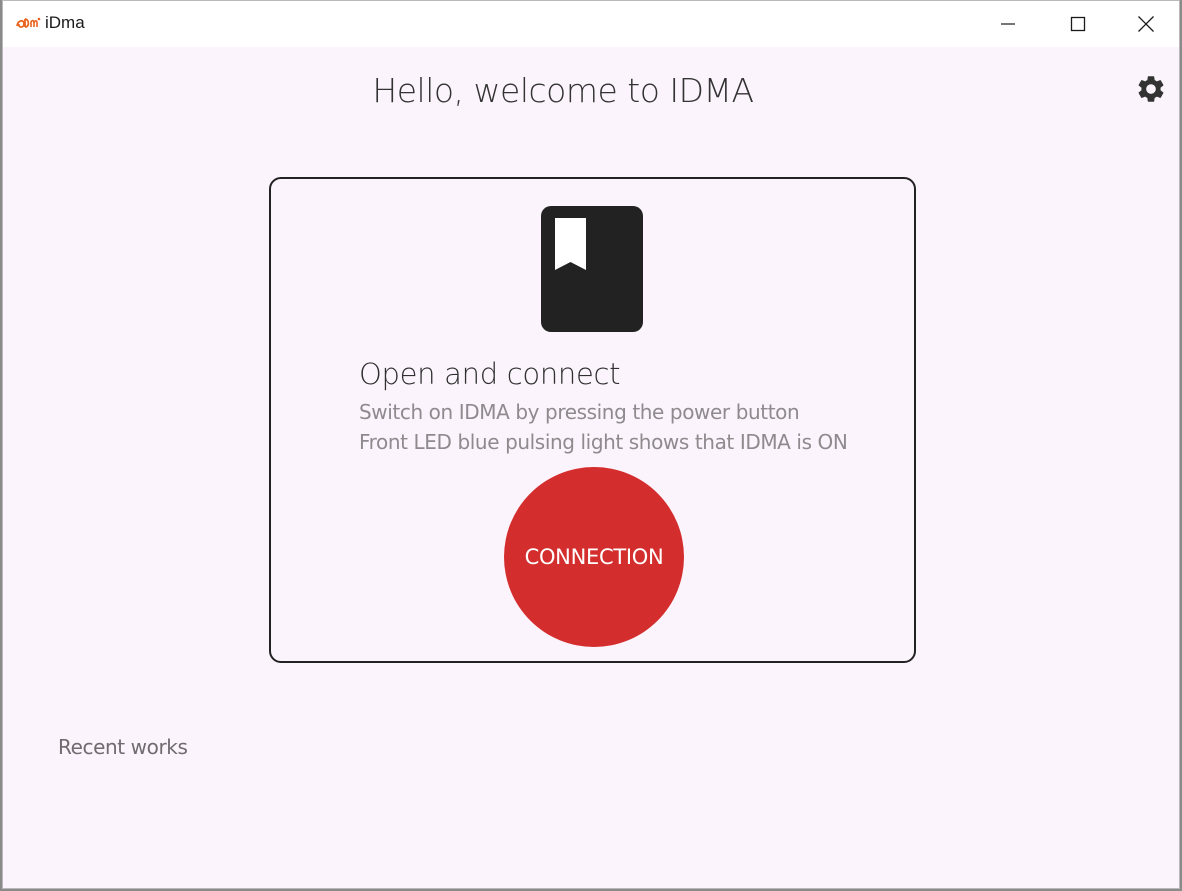 This screenshot has width=1182, height=891. I want to click on recent-works-label: Recent works, so click(123, 747).